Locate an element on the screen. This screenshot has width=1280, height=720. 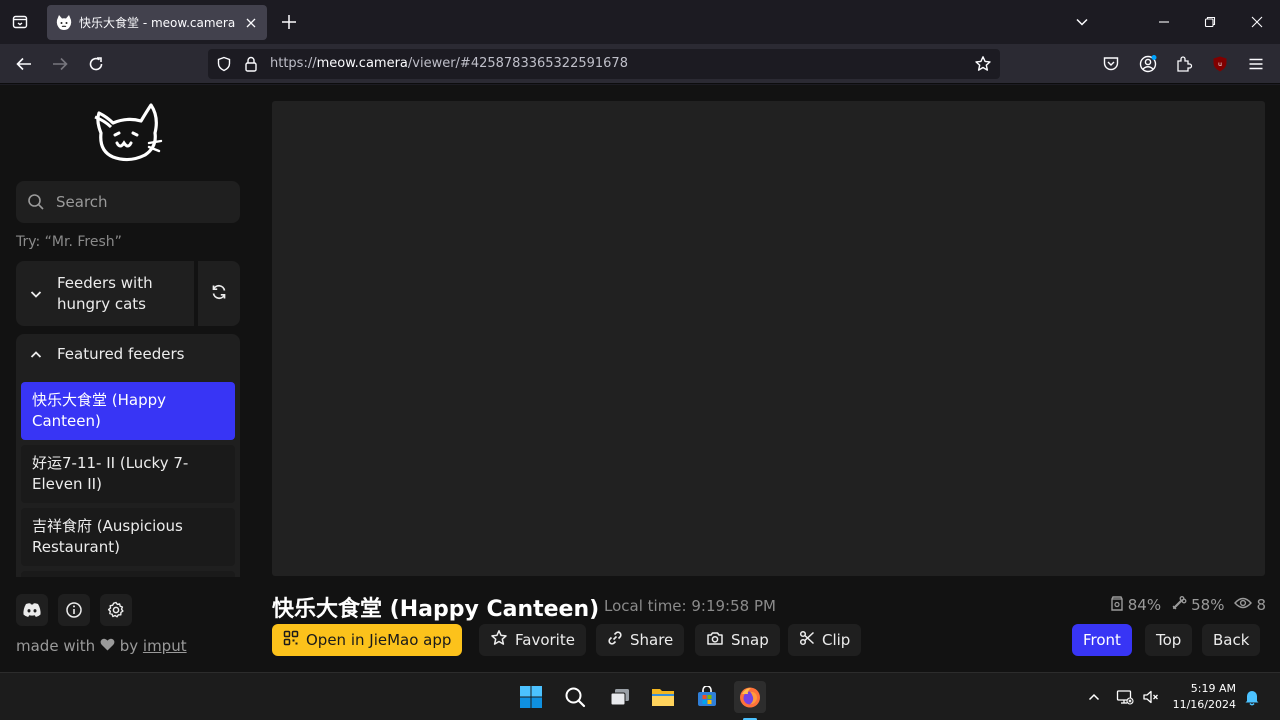
settings-gear-icon is located at coordinates (116, 610).